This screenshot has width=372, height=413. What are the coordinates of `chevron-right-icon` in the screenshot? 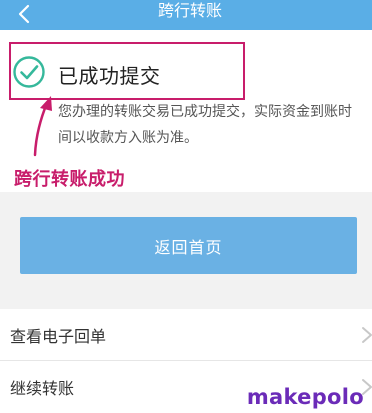 It's located at (367, 335).